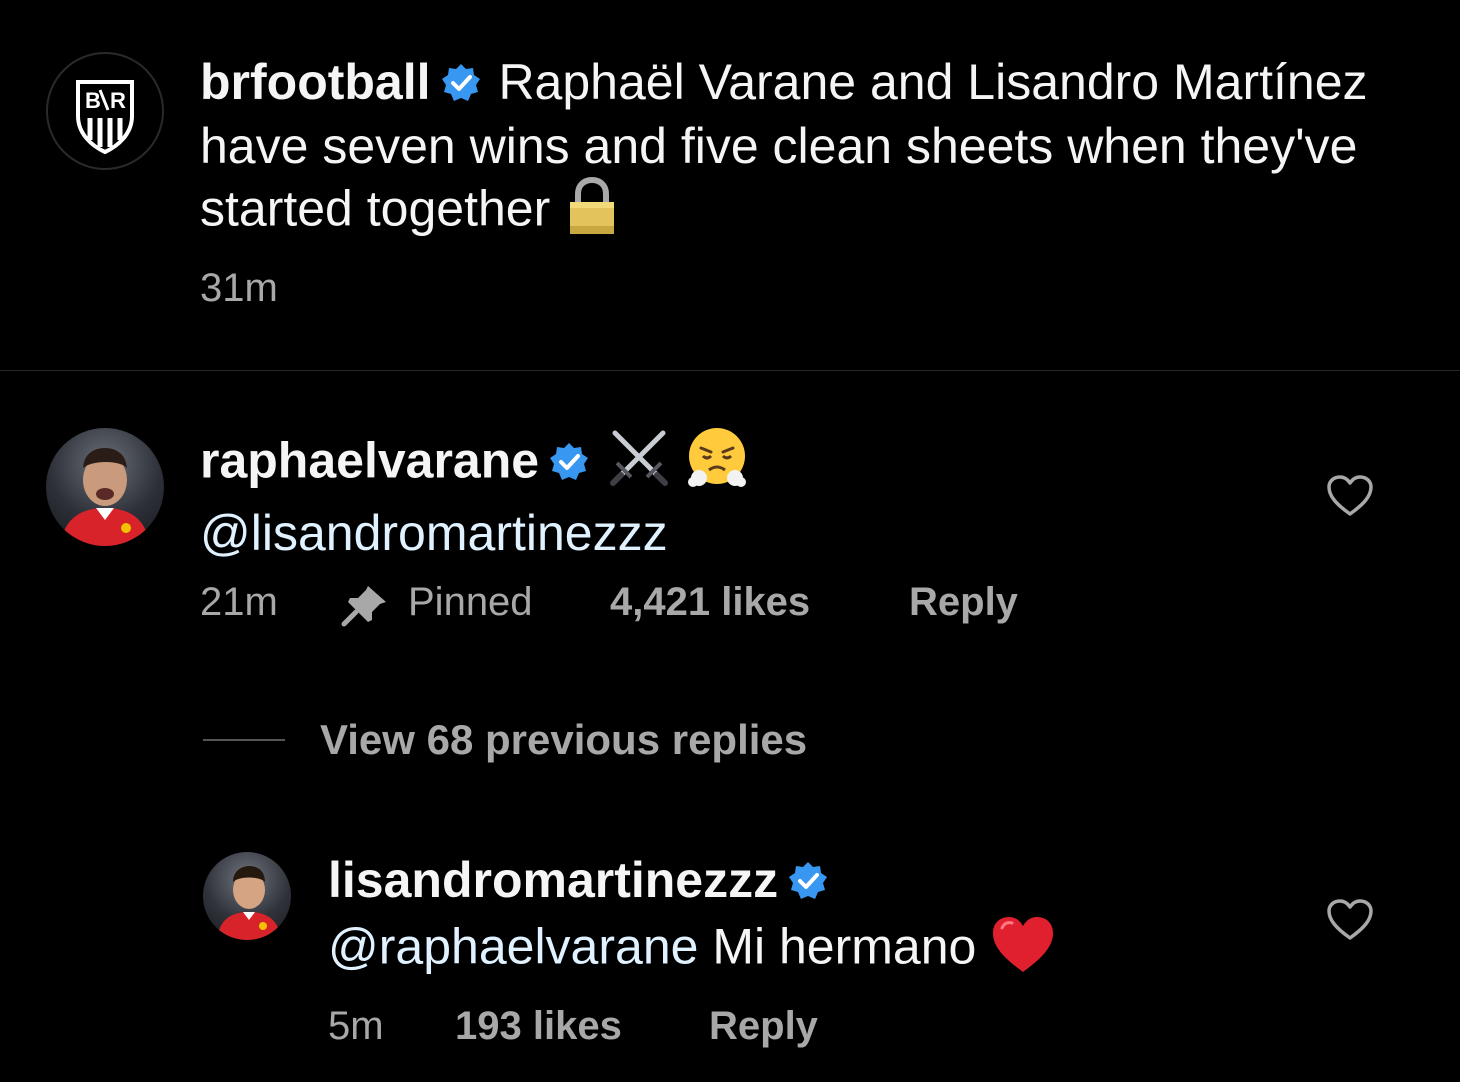  Describe the element at coordinates (538, 1026) in the screenshot. I see `likes-count: 193 likes` at that location.